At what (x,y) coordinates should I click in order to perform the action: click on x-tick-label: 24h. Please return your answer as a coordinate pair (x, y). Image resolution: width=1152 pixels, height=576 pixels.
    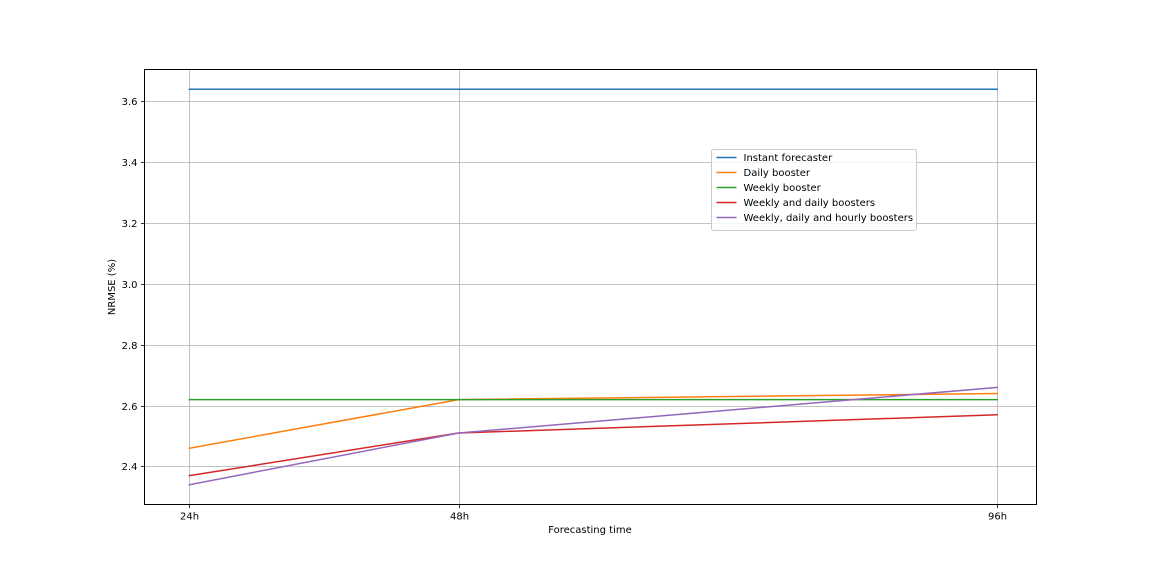
    Looking at the image, I should click on (189, 517).